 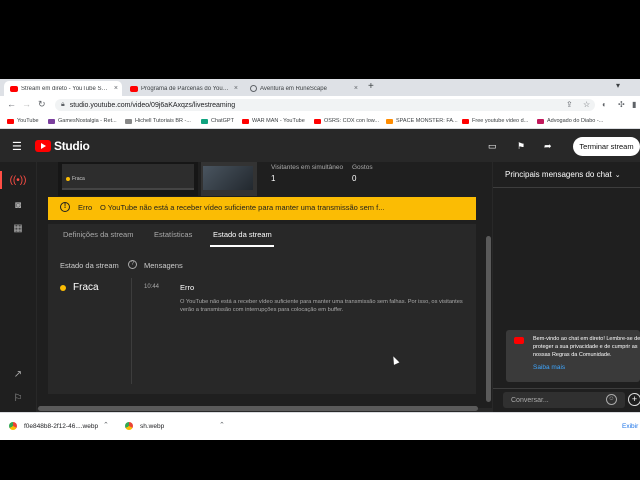 What do you see at coordinates (242, 234) in the screenshot?
I see `tab-stream-health: Estado da stream` at bounding box center [242, 234].